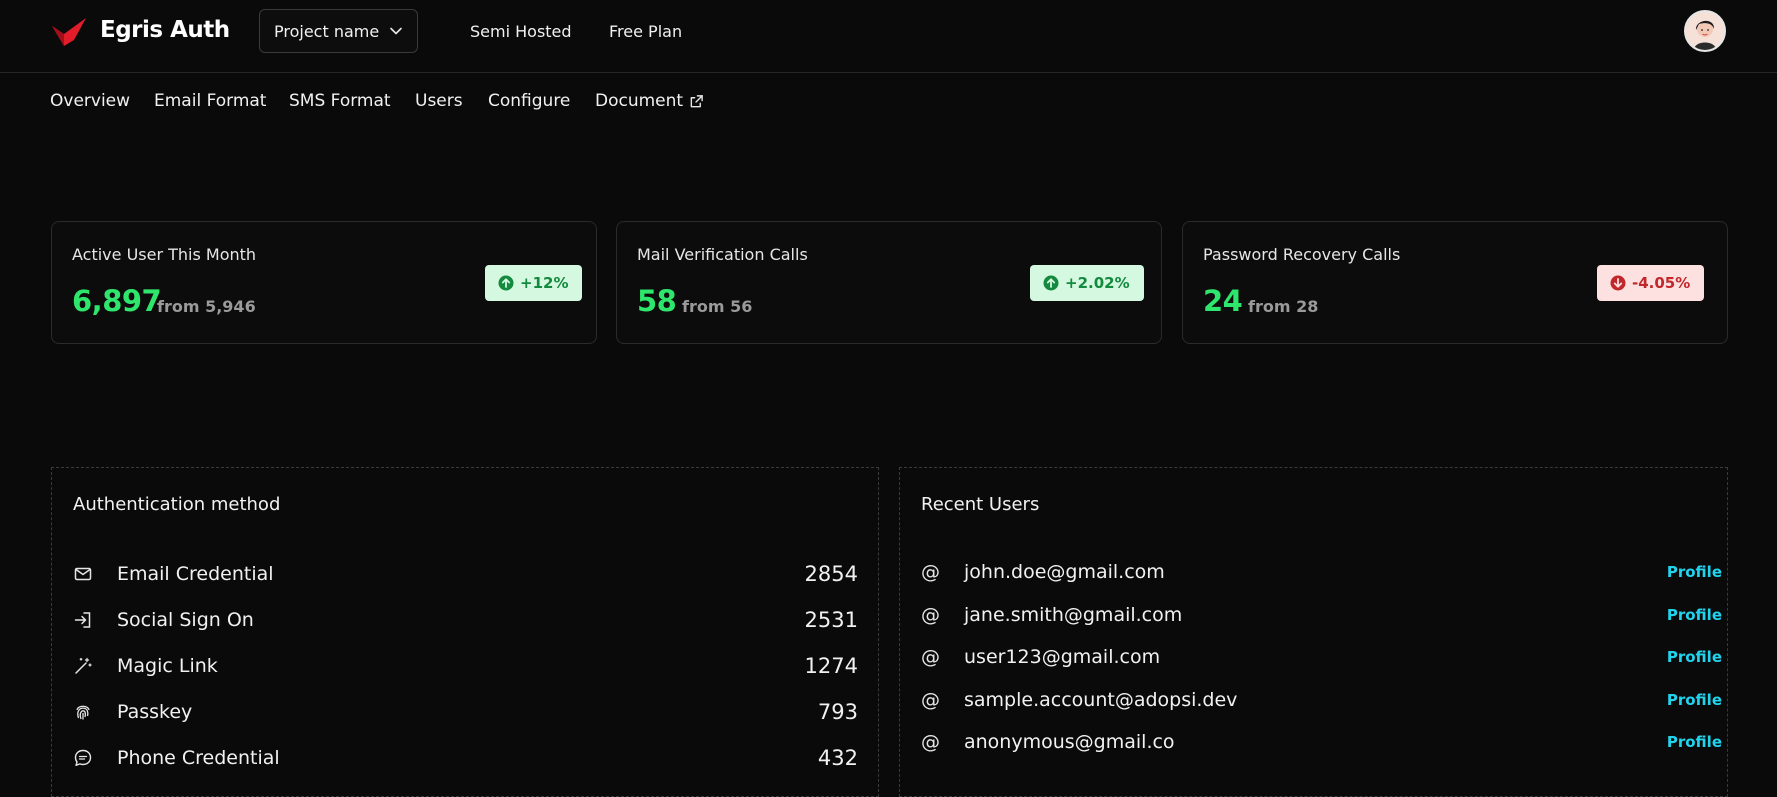 This screenshot has height=797, width=1777. What do you see at coordinates (1223, 301) in the screenshot?
I see `stat-value: 24` at bounding box center [1223, 301].